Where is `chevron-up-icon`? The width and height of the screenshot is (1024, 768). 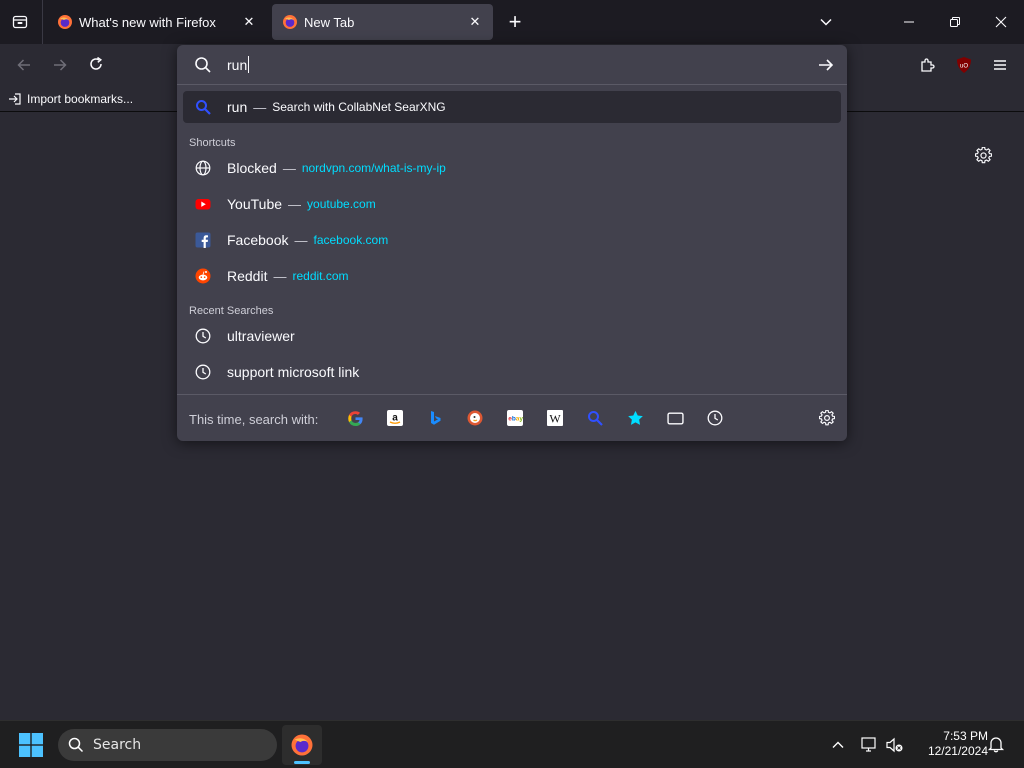
chevron-up-icon is located at coordinates (838, 744).